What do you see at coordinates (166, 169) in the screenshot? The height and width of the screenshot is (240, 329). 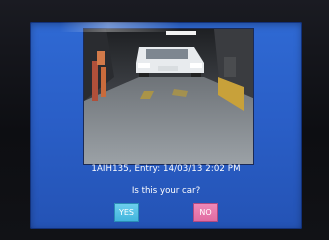 I see `plate-entry-text: 1AIH135, Entry: 14/03/13 2:02 PM` at bounding box center [166, 169].